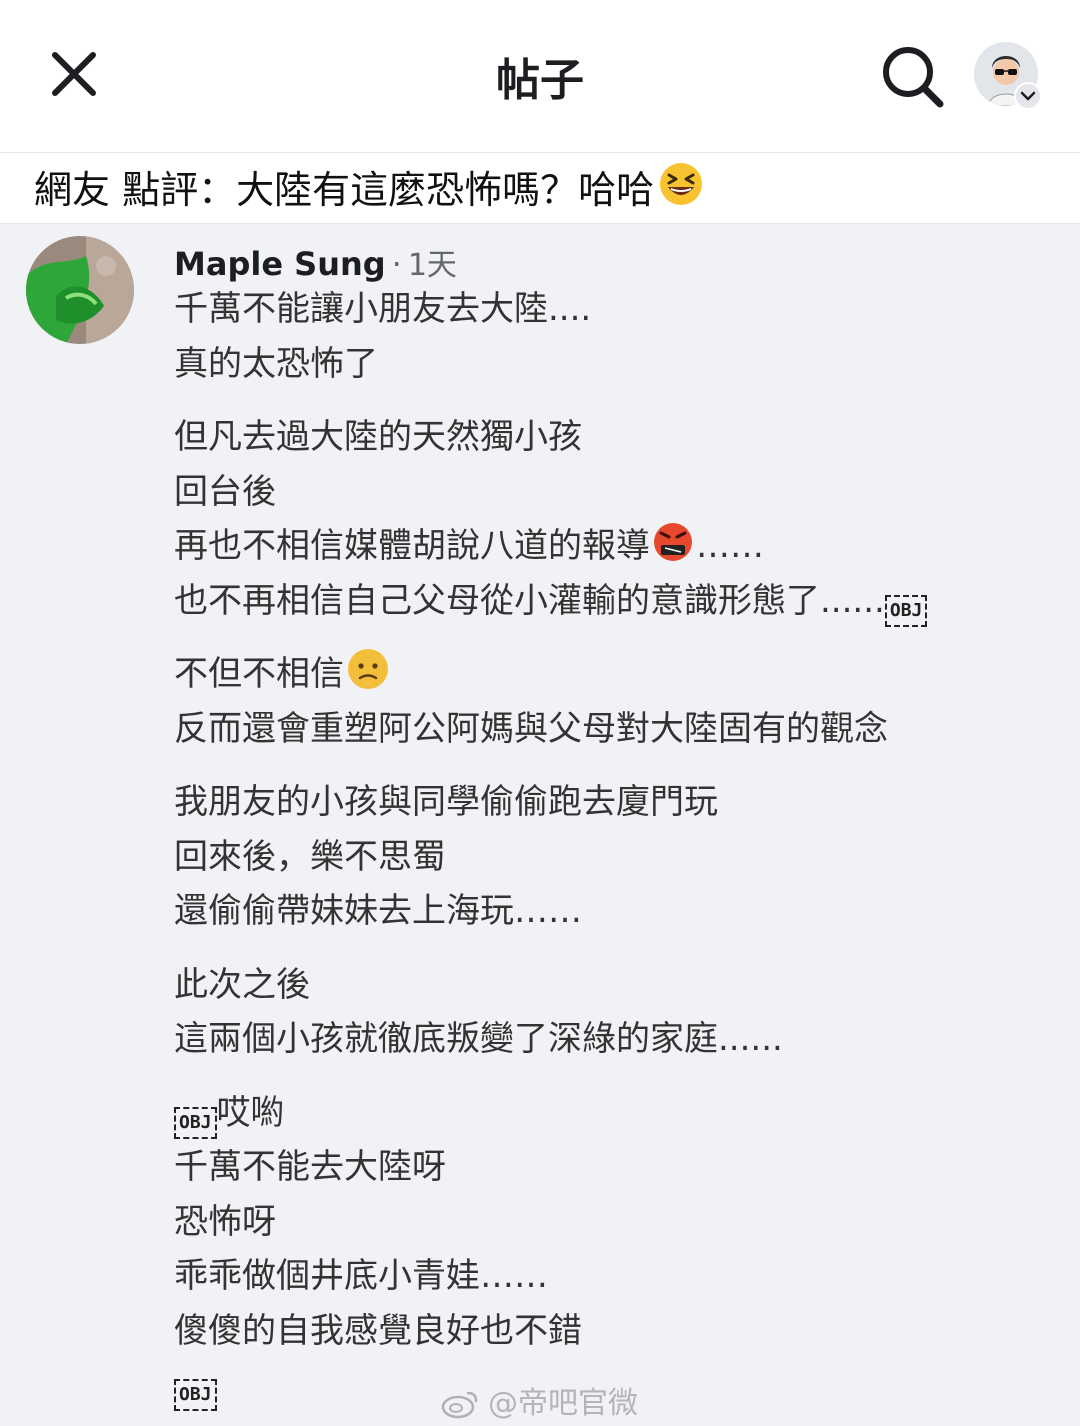  What do you see at coordinates (310, 1167) in the screenshot?
I see `comment-line: 千萬不能去大陸呀` at bounding box center [310, 1167].